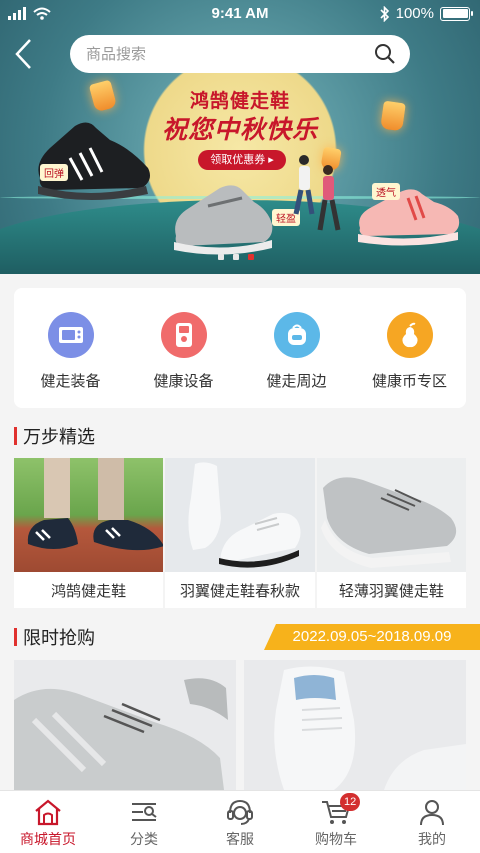 The height and width of the screenshot is (853, 480). I want to click on category-card: 健走装备 健康设备 健走周边 健康币专区, so click(240, 348).